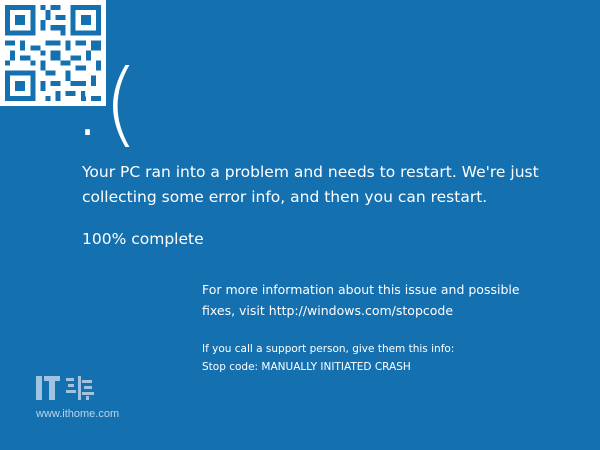 This screenshot has width=600, height=450. What do you see at coordinates (105, 103) in the screenshot?
I see `sad-face: :(` at bounding box center [105, 103].